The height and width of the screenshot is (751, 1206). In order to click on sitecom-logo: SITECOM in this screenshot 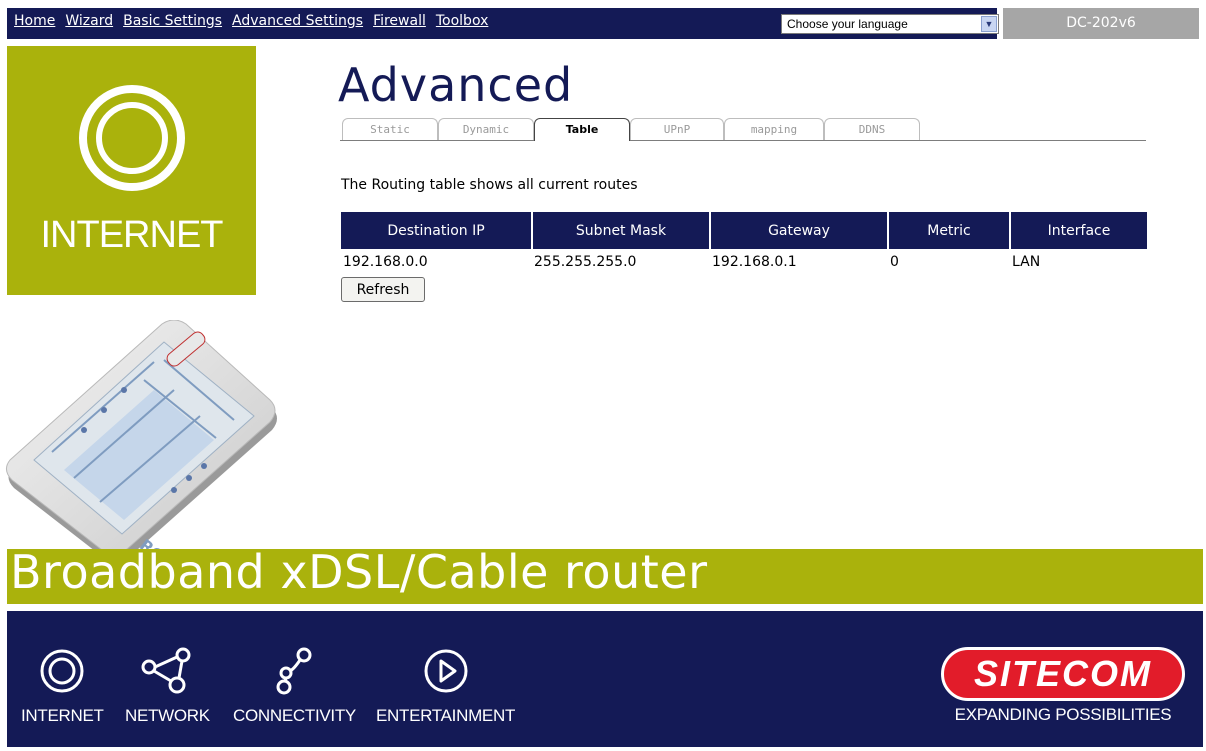, I will do `click(1063, 674)`.